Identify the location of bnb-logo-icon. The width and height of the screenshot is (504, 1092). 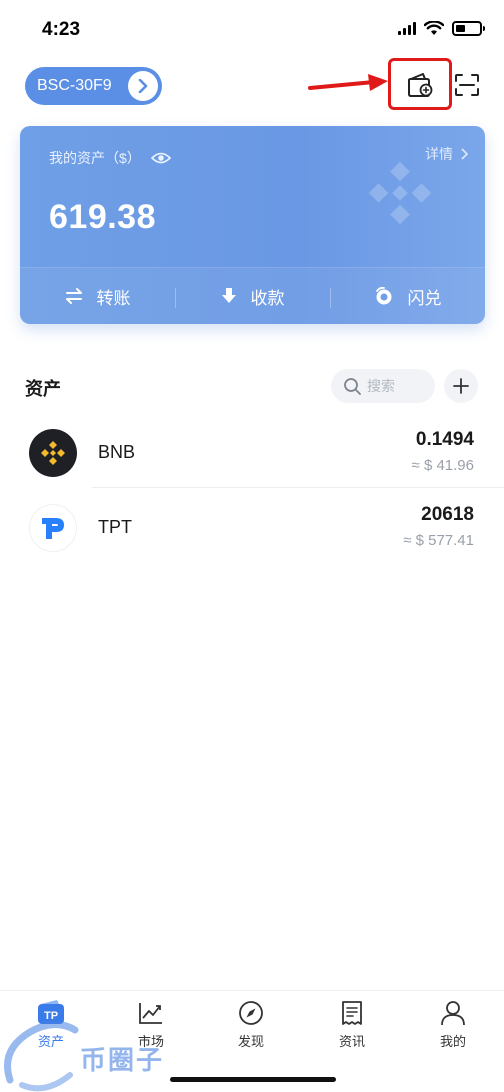
(53, 453).